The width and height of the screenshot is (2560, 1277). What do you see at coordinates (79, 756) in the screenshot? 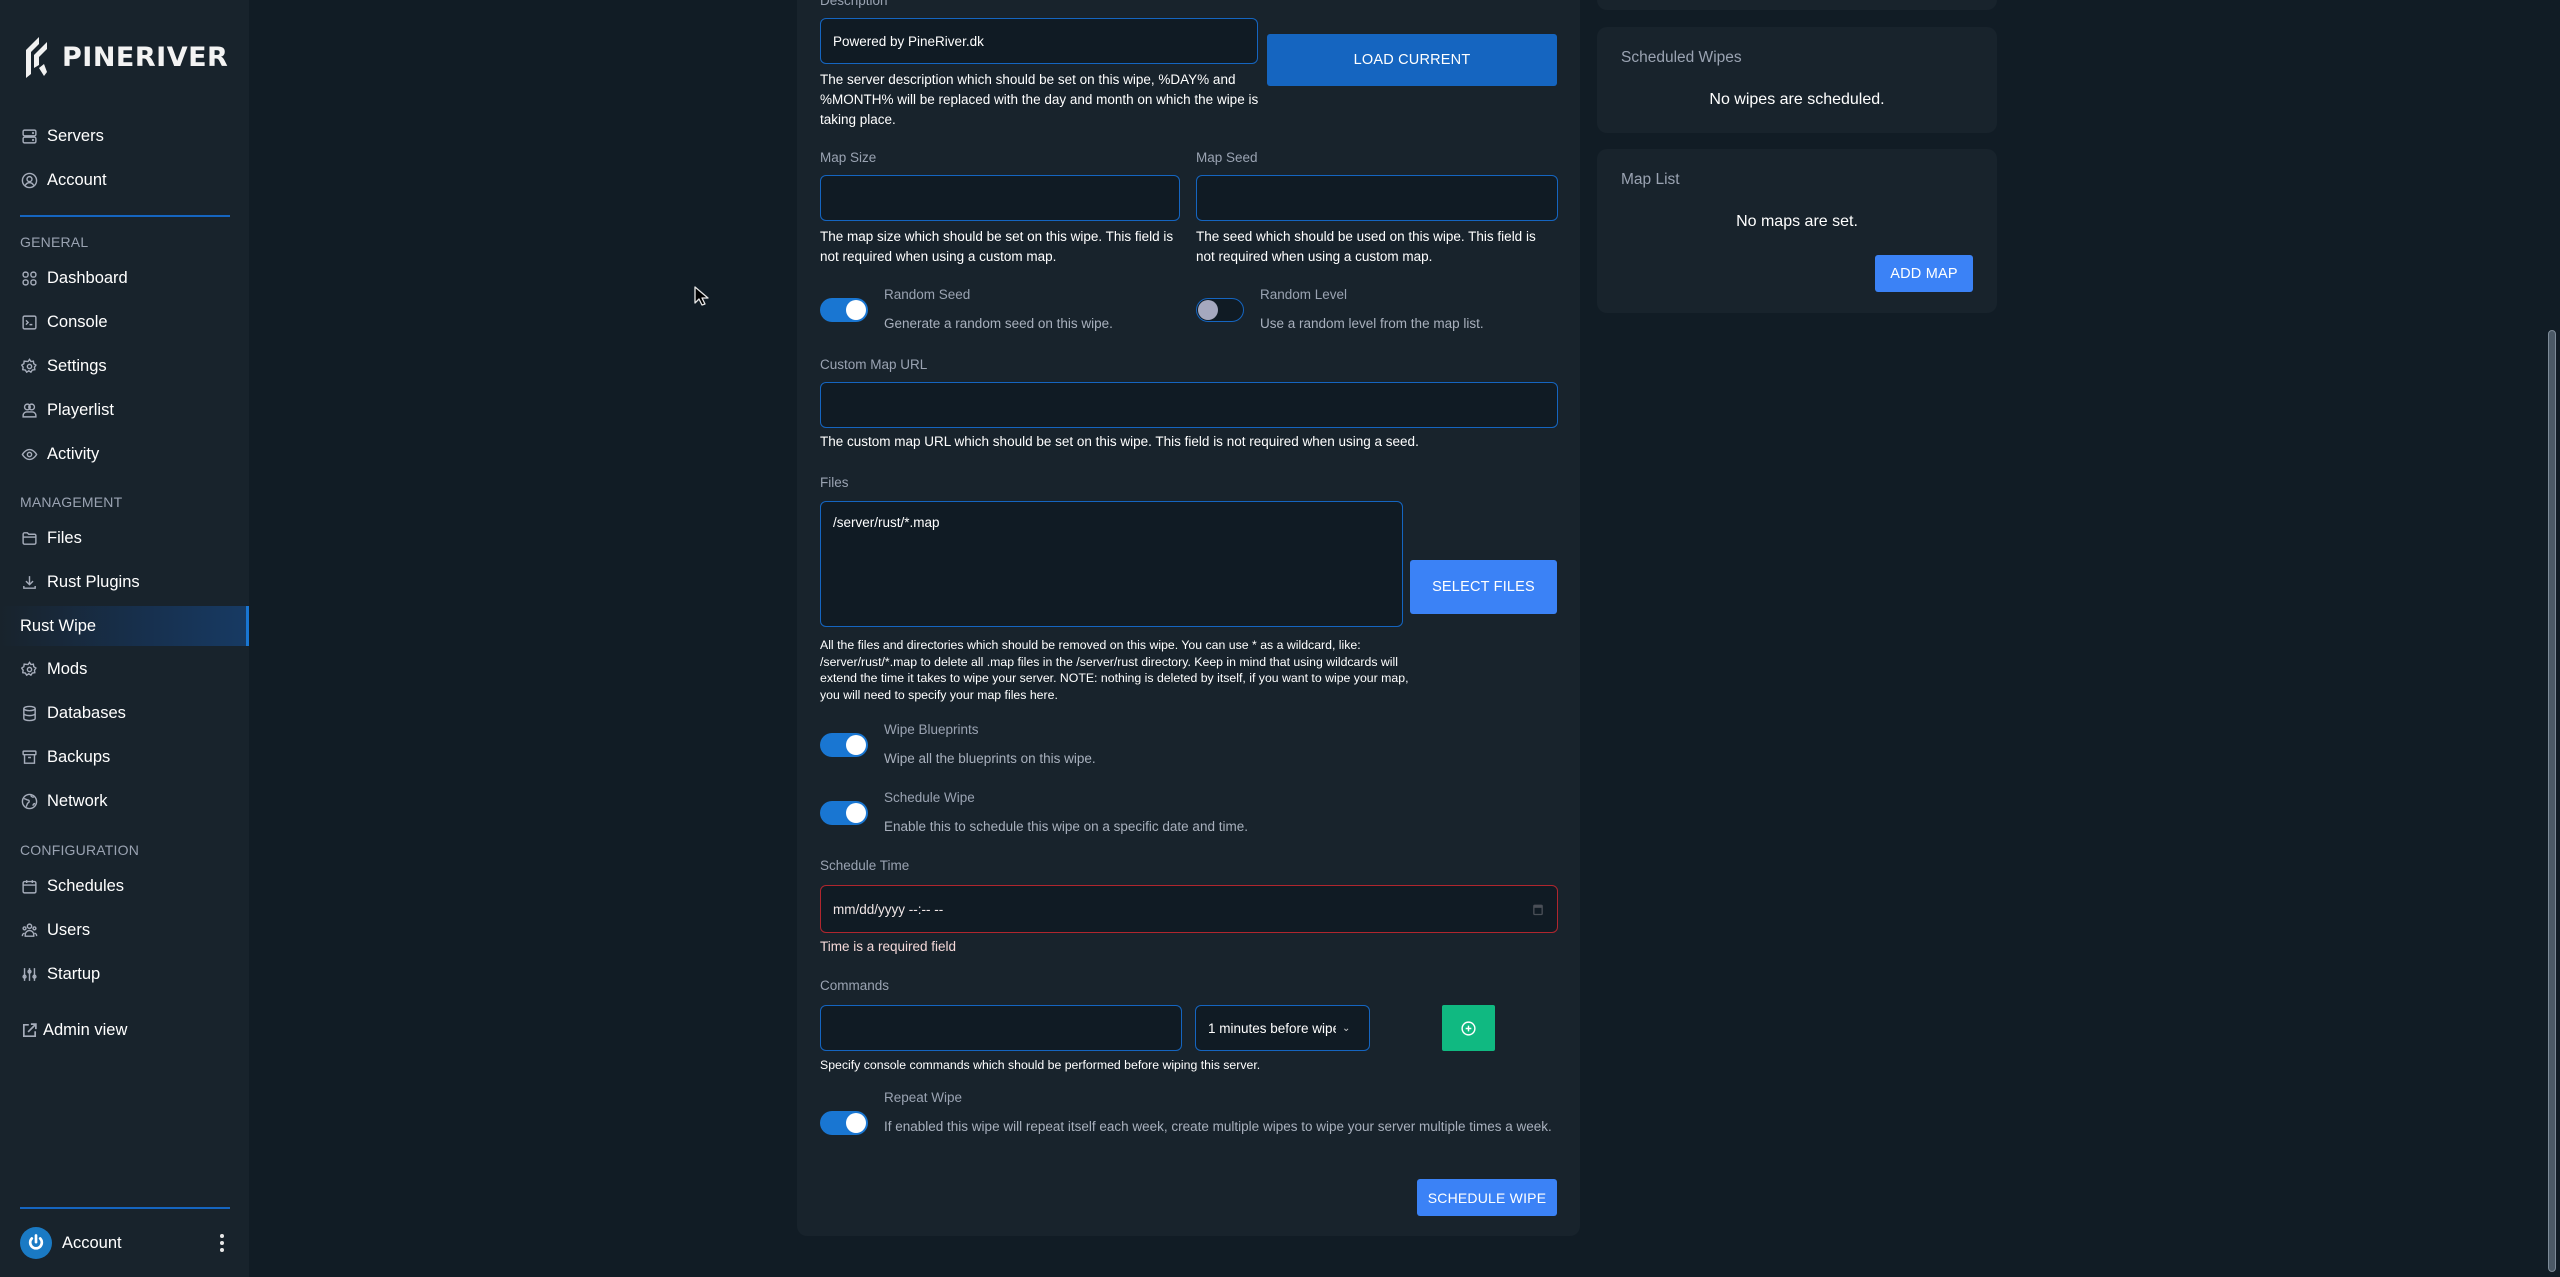
I see `sidebar-item-label: Backups` at bounding box center [79, 756].